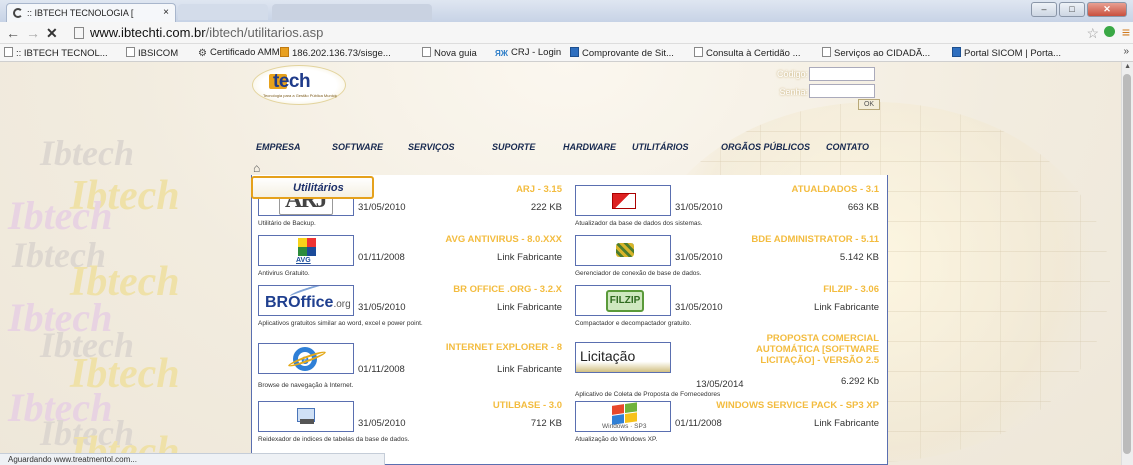 The image size is (1133, 465). Describe the element at coordinates (765, 147) in the screenshot. I see `nav-orgaos-publicos: ORGÃOS PÚBLICOS` at that location.